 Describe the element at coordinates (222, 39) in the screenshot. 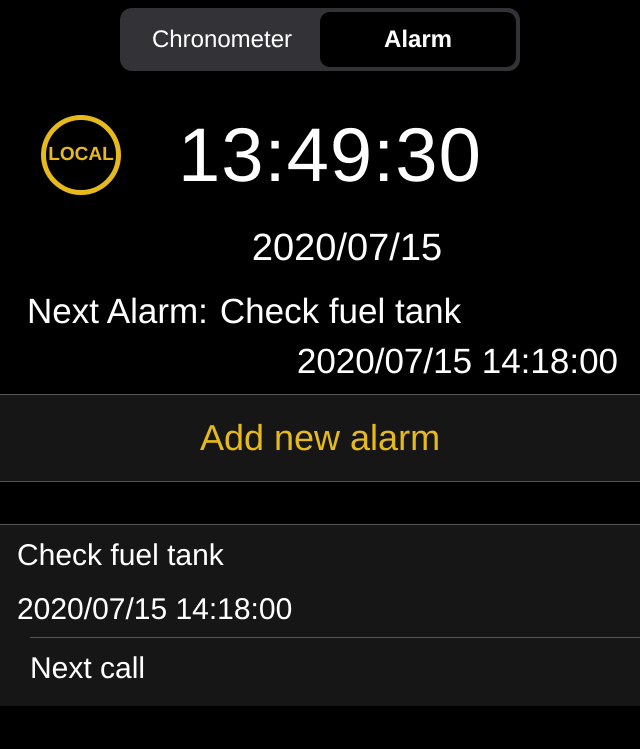

I see `tab: Chronometer` at that location.